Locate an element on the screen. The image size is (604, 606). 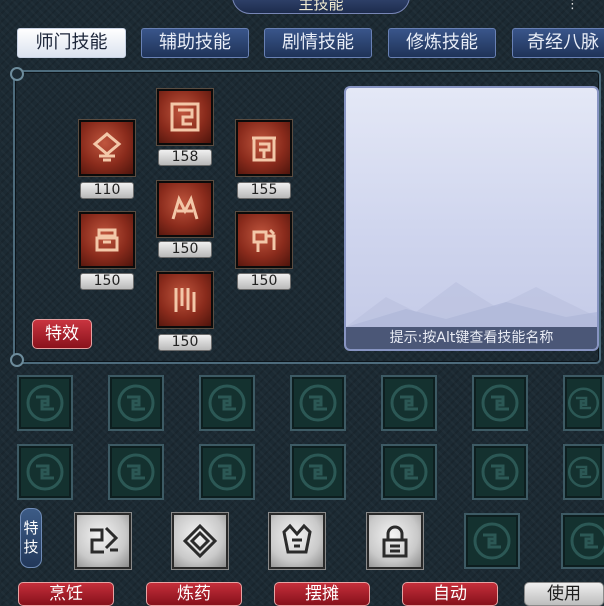
stall-button: 摆摊 is located at coordinates (322, 594).